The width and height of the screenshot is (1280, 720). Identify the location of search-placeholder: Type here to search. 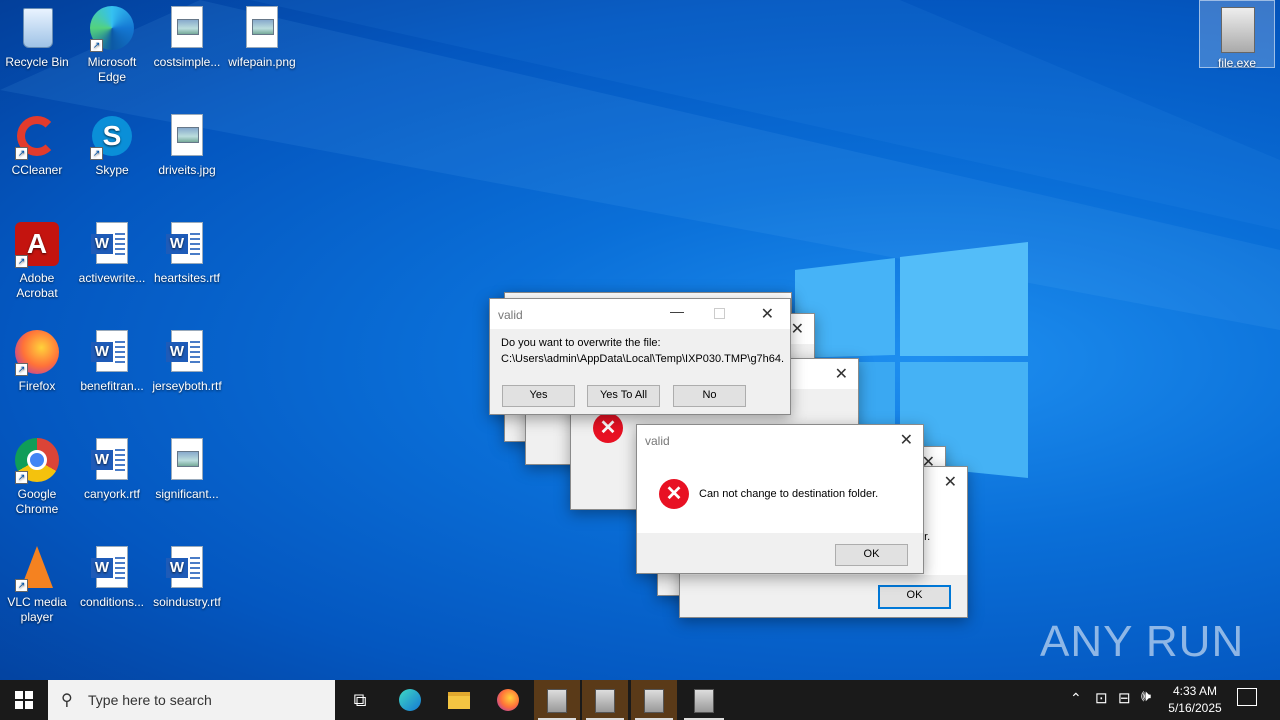
(150, 700).